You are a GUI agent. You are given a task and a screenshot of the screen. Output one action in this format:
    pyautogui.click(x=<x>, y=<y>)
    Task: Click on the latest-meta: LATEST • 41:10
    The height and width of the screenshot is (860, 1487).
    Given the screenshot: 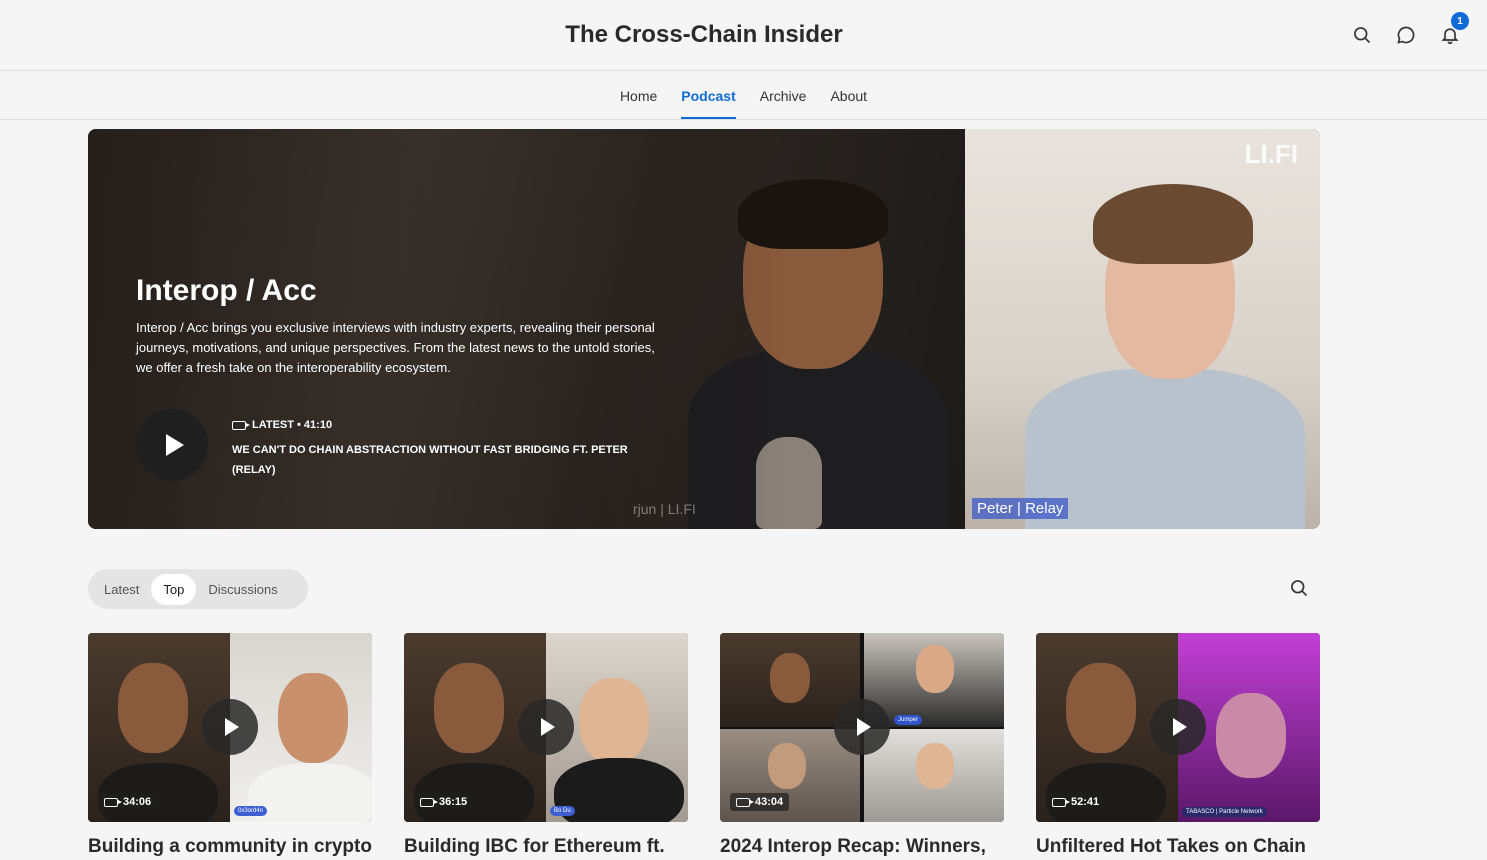 What is the action you would take?
    pyautogui.click(x=292, y=425)
    